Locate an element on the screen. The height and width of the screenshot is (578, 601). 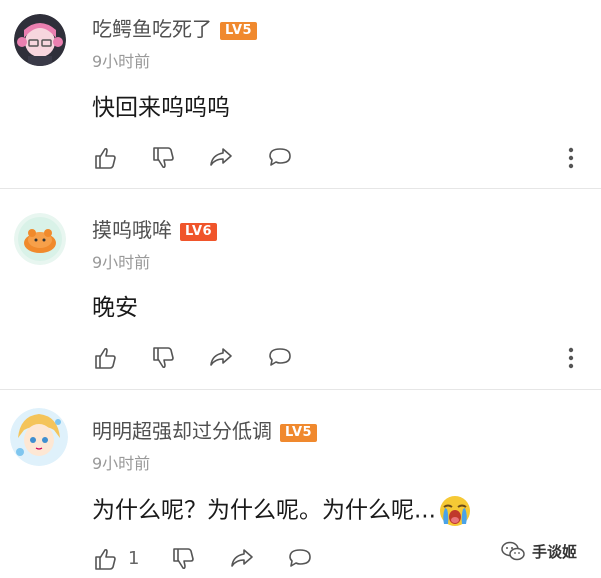
watermark-text: 手谈姬 is located at coordinates (555, 551).